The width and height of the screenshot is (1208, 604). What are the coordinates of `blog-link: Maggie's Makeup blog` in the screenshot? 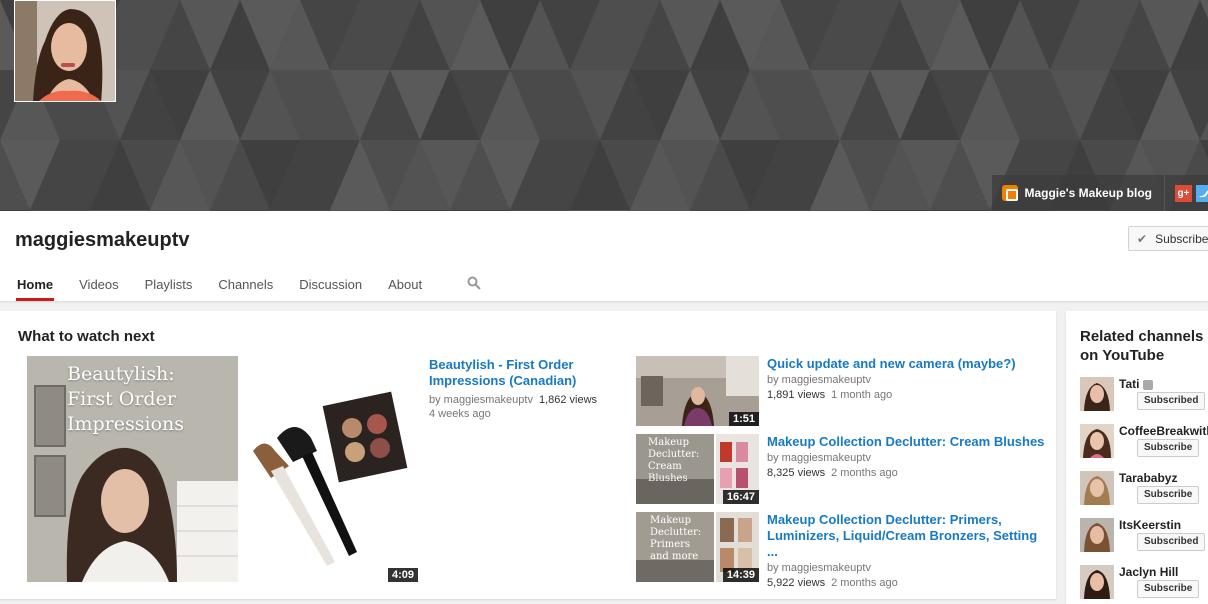 It's located at (1078, 193).